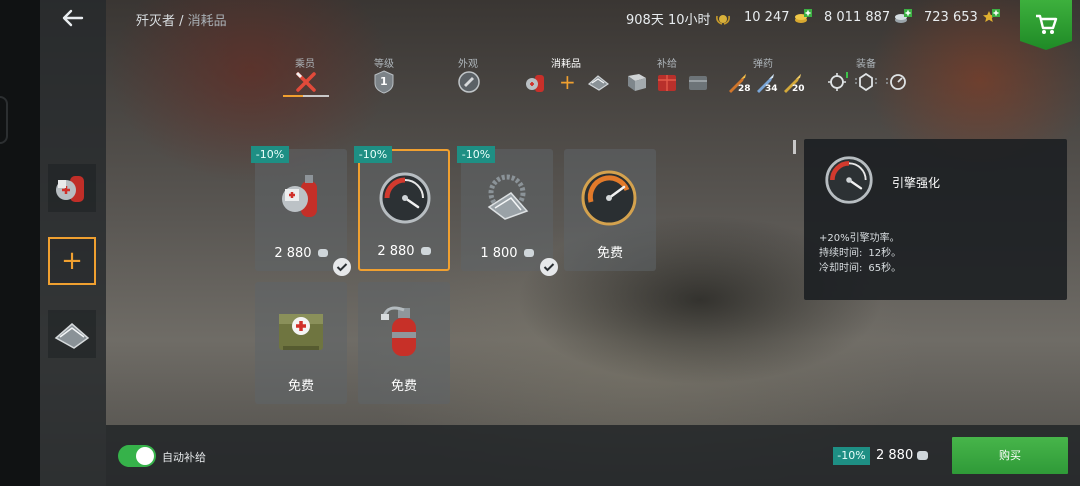 This screenshot has height=486, width=1080. I want to click on gold-balance: 10 247, so click(778, 17).